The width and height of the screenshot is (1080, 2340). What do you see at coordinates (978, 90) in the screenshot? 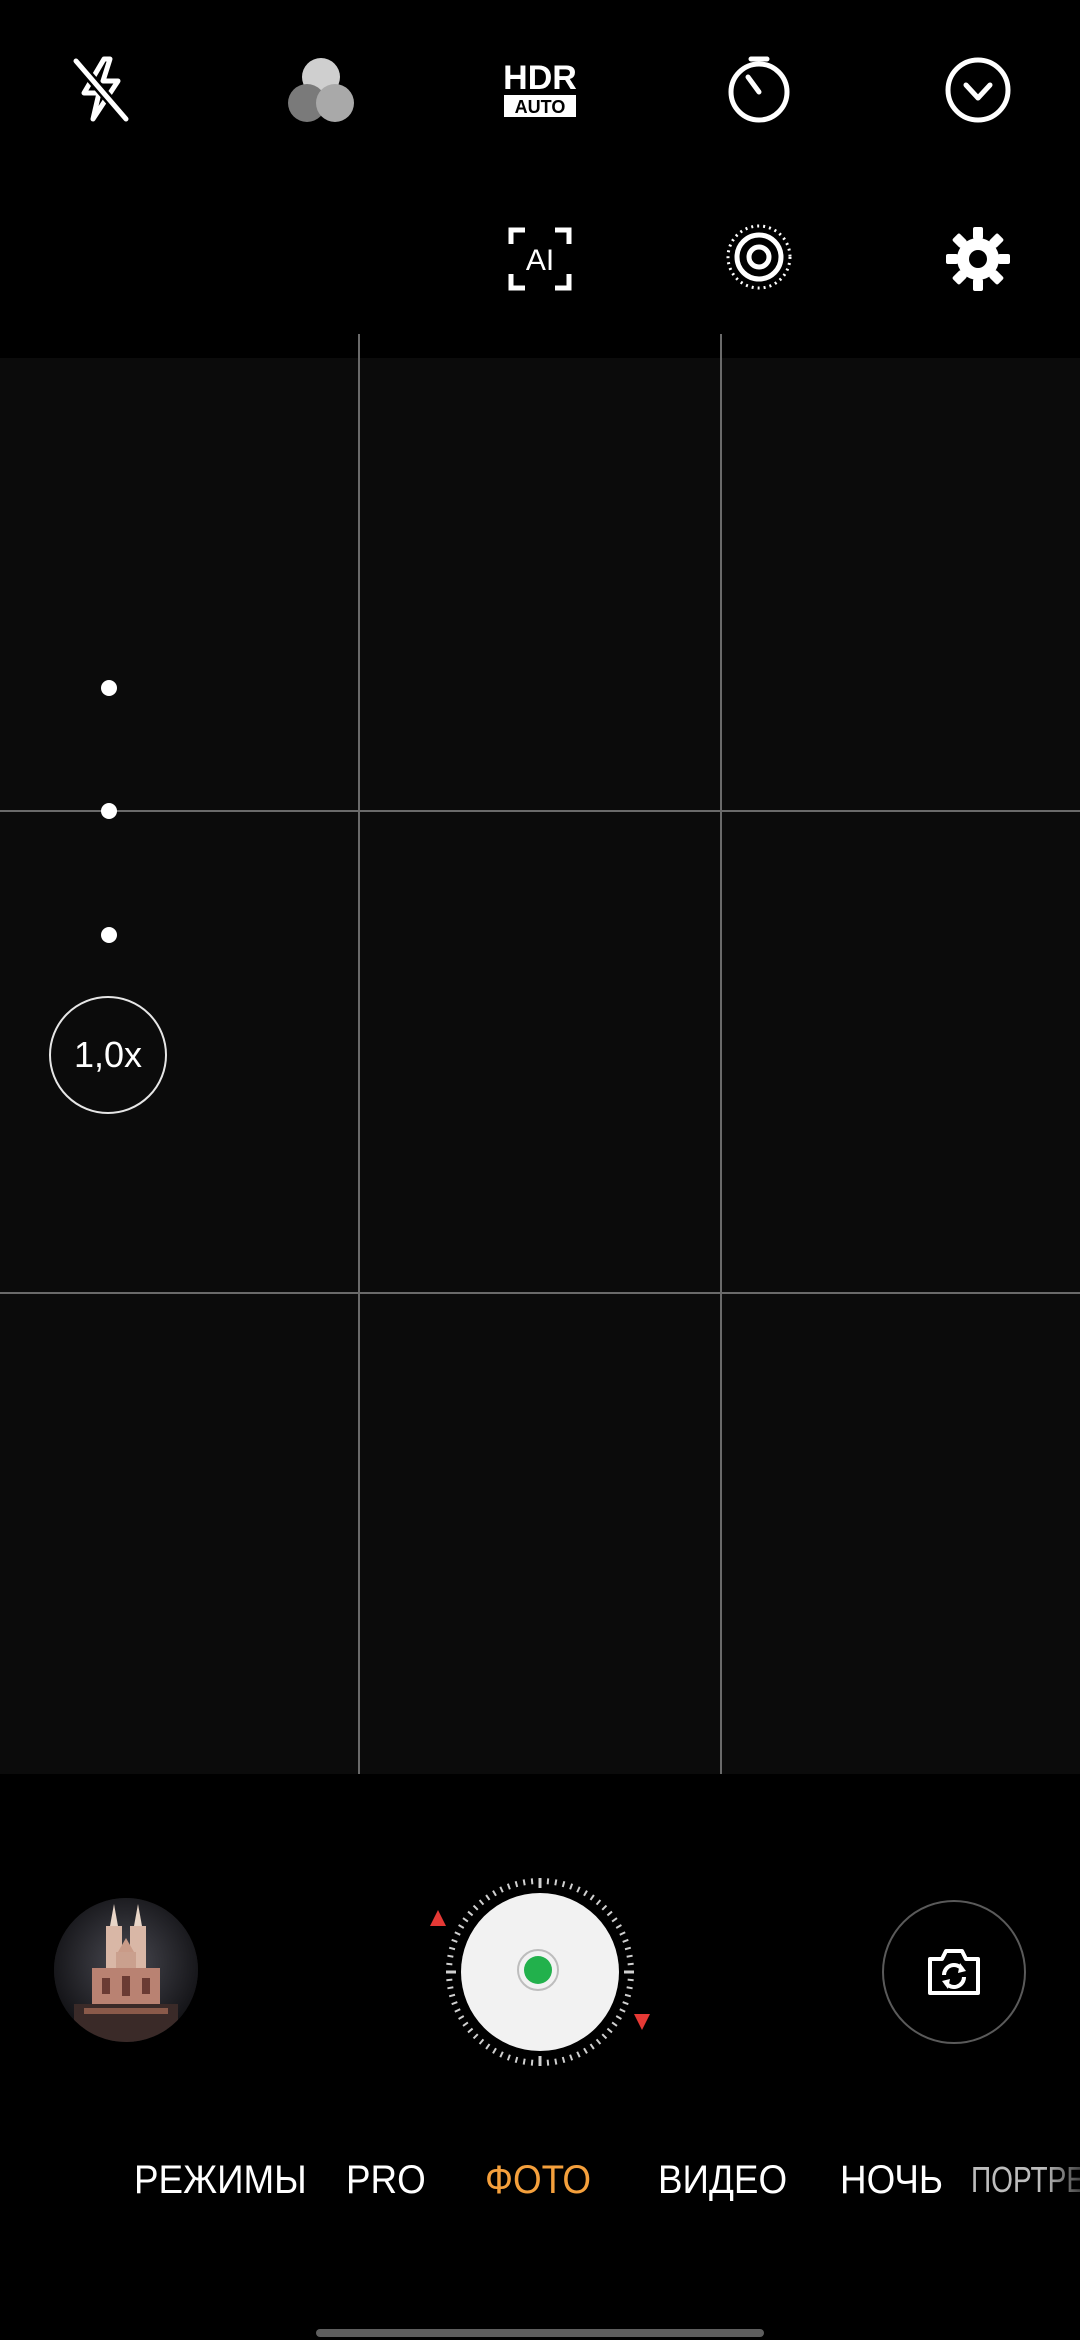
I see `expand-chevron-icon` at bounding box center [978, 90].